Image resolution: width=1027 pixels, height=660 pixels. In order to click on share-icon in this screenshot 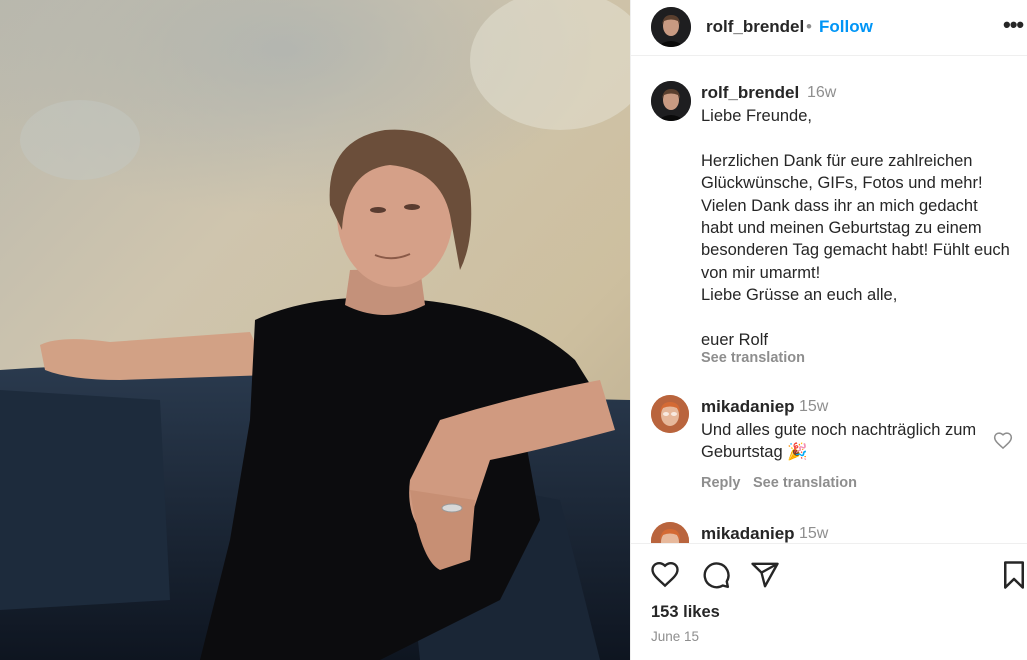, I will do `click(765, 577)`.